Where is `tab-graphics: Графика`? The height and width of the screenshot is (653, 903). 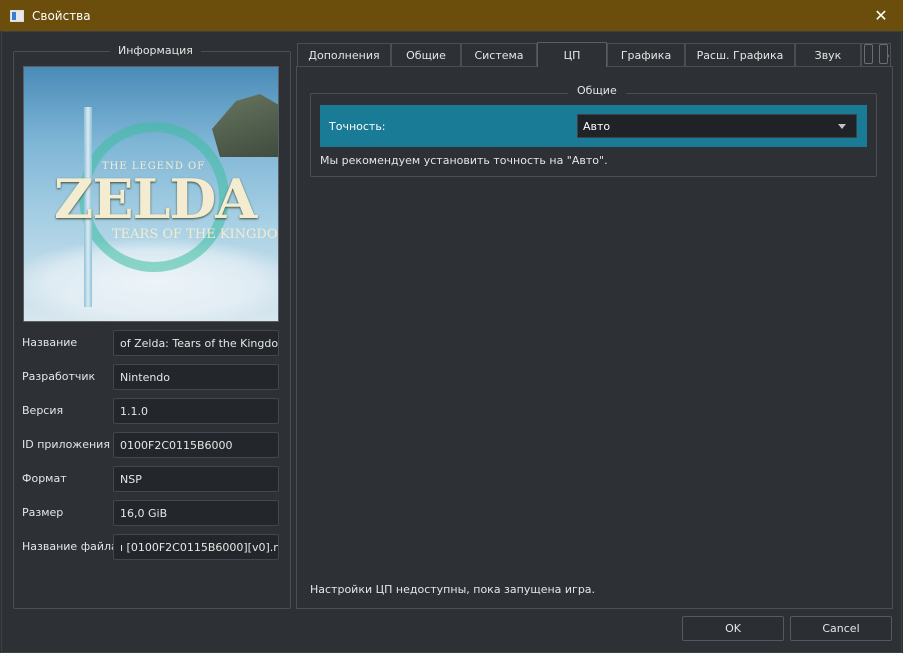 tab-graphics: Графика is located at coordinates (646, 54).